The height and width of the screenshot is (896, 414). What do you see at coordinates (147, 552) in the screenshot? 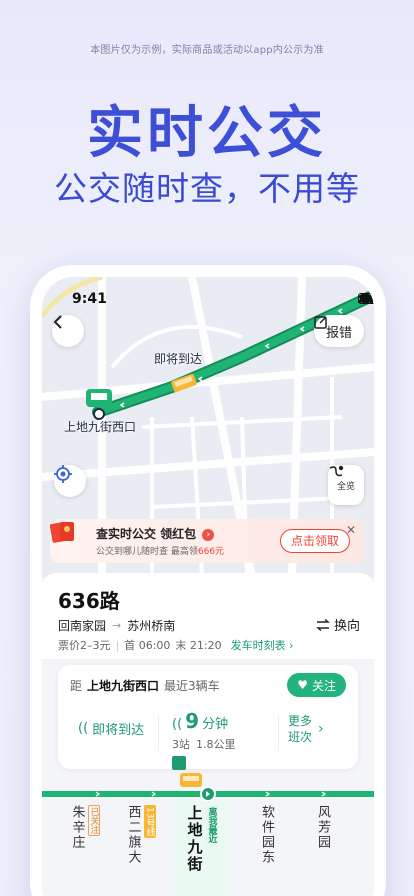
I see `promo-subtitle-text: 公交到哪儿随时查 最高领` at bounding box center [147, 552].